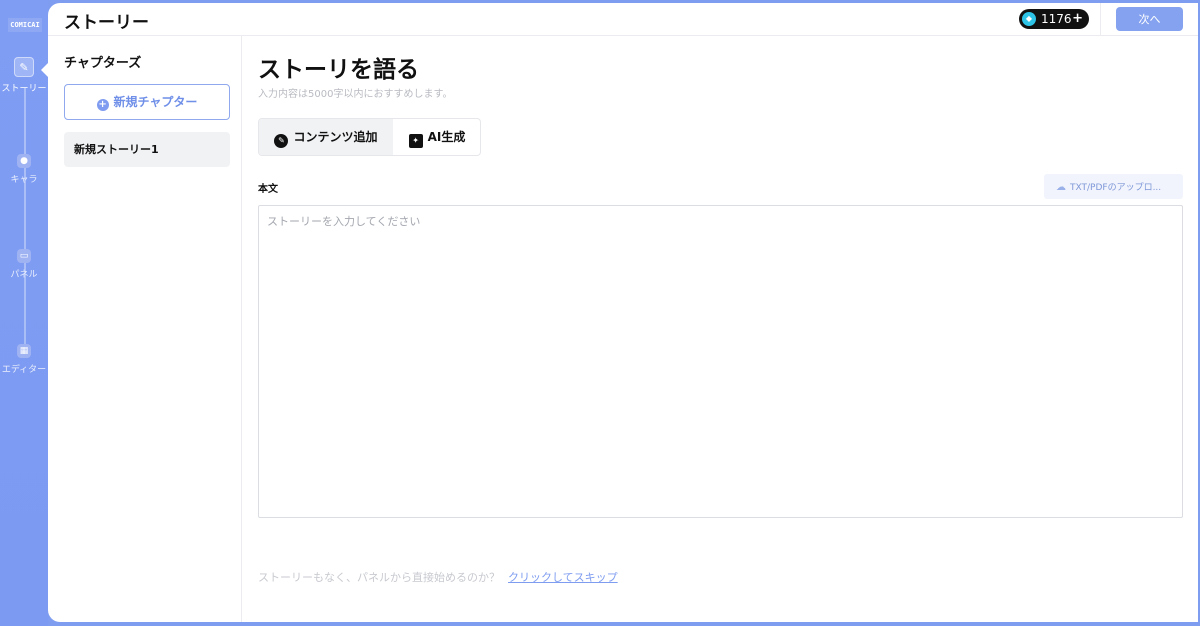 Image resolution: width=1200 pixels, height=626 pixels. I want to click on add-content-icon: ✎, so click(281, 141).